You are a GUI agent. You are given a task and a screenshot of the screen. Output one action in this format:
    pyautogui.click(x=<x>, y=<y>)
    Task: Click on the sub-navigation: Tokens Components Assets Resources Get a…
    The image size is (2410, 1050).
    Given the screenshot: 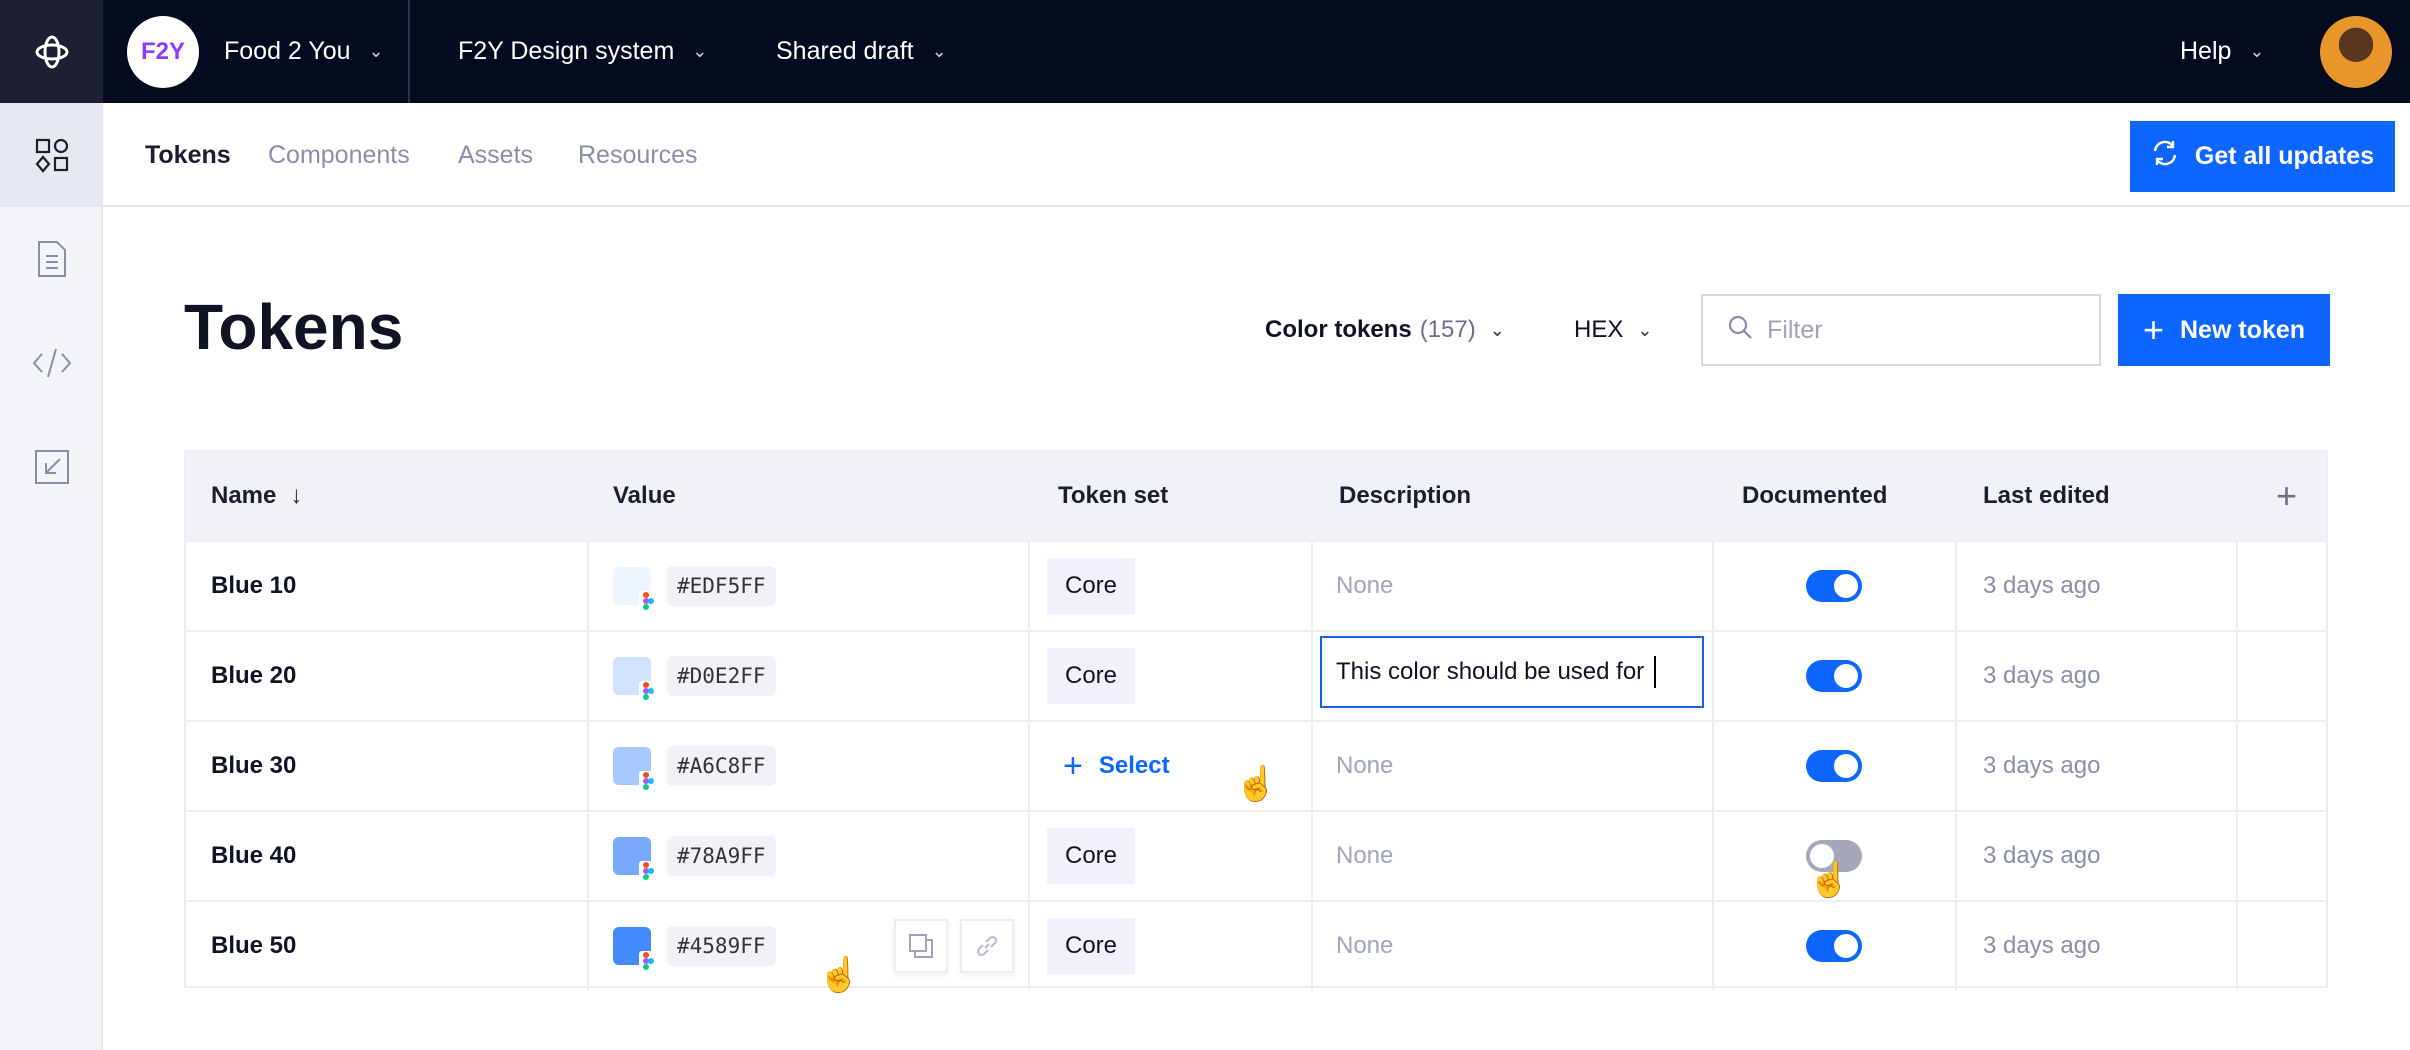 What is the action you would take?
    pyautogui.click(x=1256, y=155)
    